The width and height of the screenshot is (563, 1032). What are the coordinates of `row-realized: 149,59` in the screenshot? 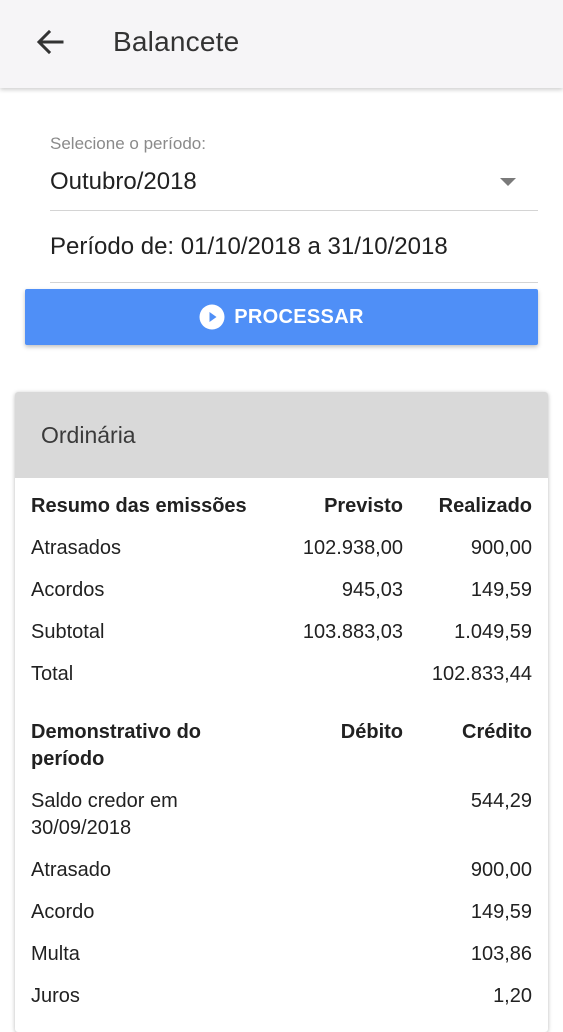 It's located at (501, 590).